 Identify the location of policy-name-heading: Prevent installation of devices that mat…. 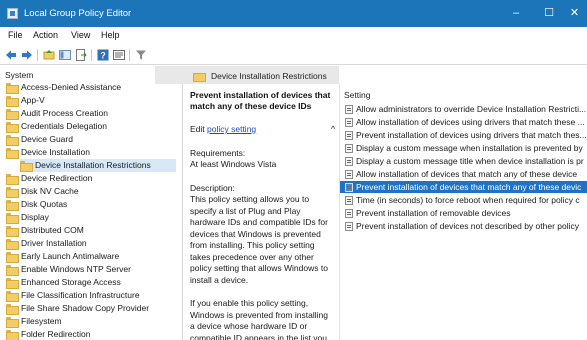
(260, 100).